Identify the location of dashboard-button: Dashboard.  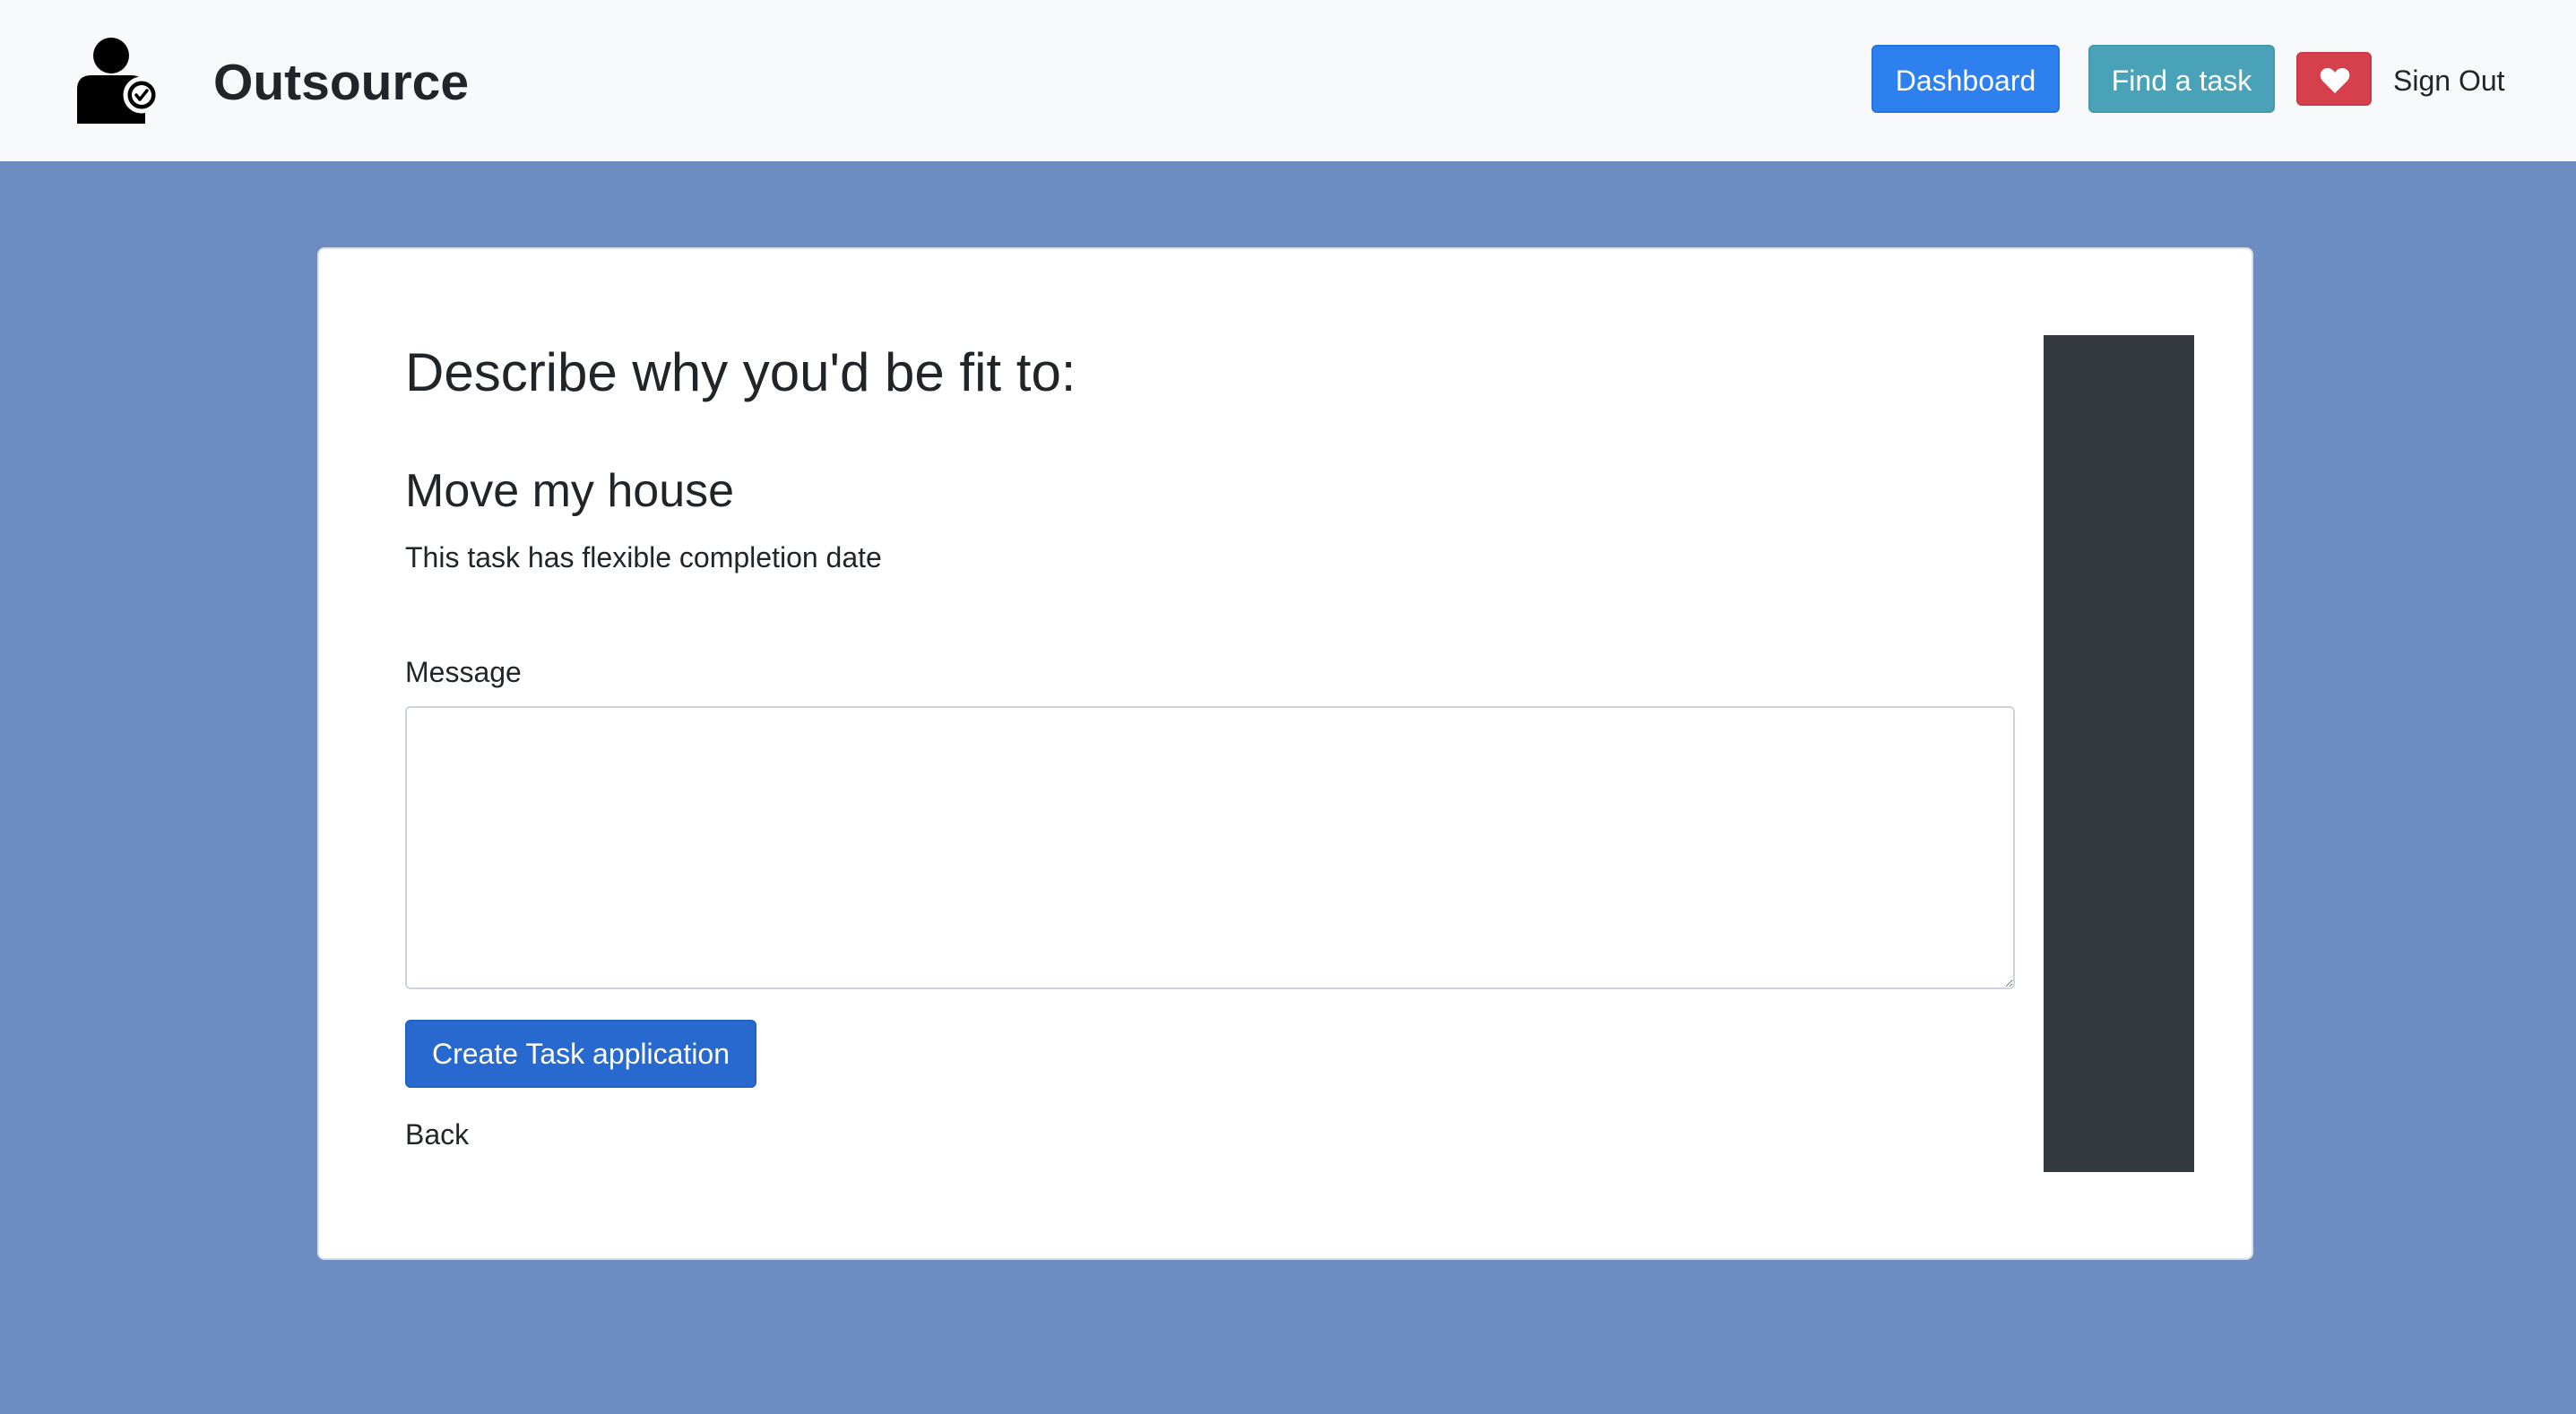
(1965, 79).